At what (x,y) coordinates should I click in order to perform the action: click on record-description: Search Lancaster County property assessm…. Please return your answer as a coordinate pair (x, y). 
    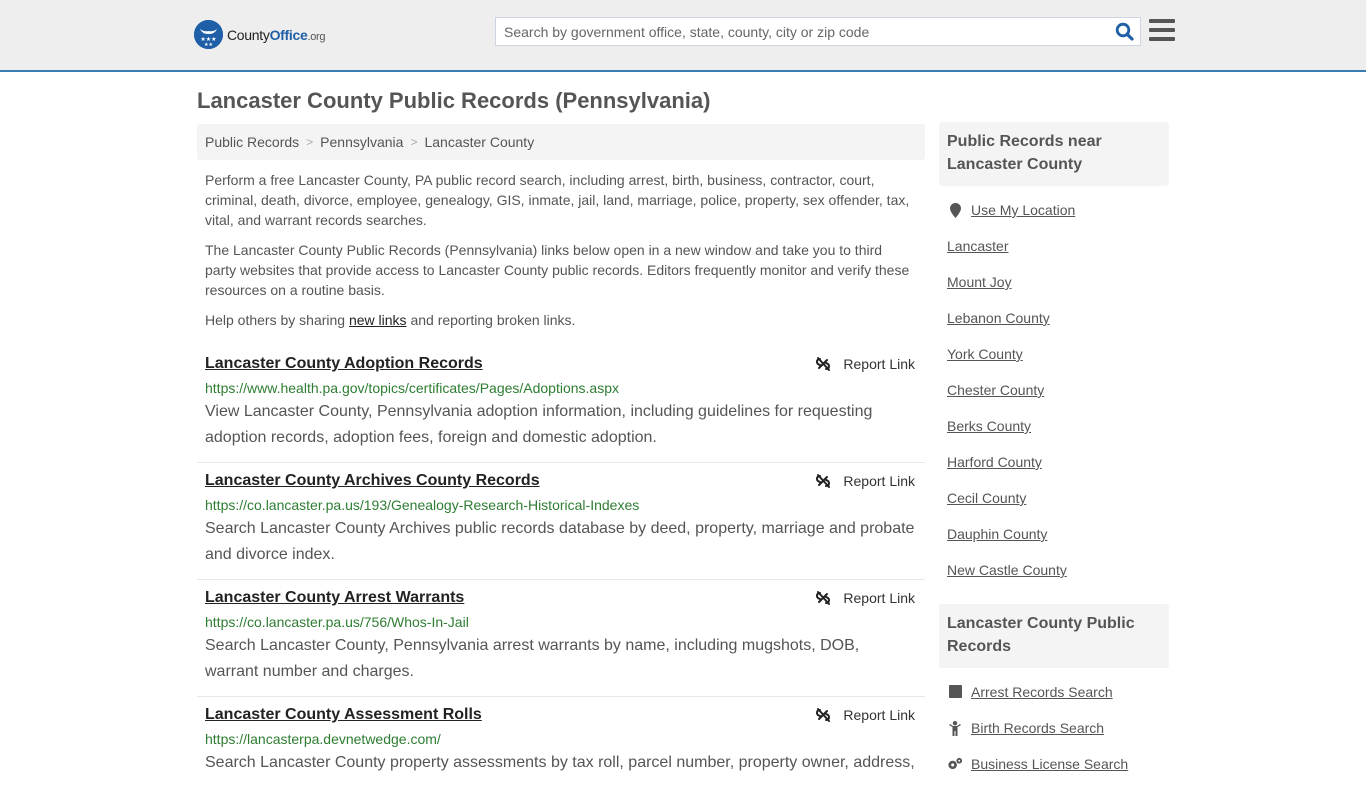
    Looking at the image, I should click on (560, 762).